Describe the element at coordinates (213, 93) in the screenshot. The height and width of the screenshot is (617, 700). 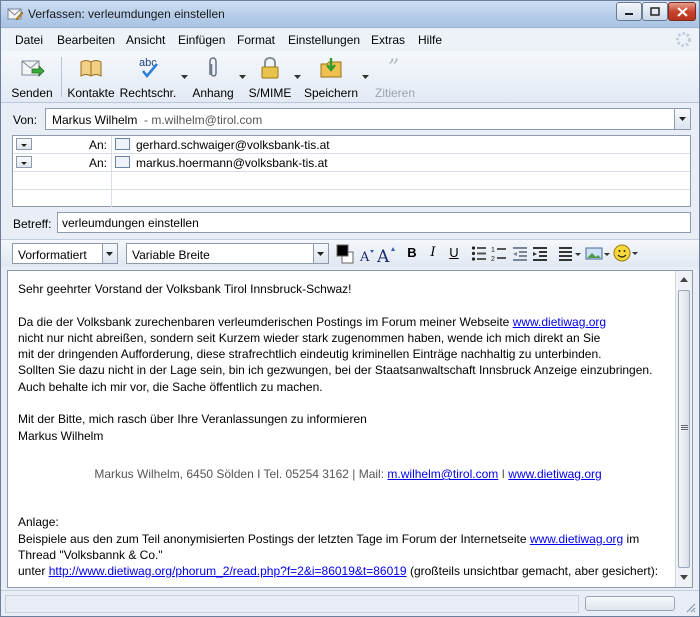
I see `attach-label: Anhang` at that location.